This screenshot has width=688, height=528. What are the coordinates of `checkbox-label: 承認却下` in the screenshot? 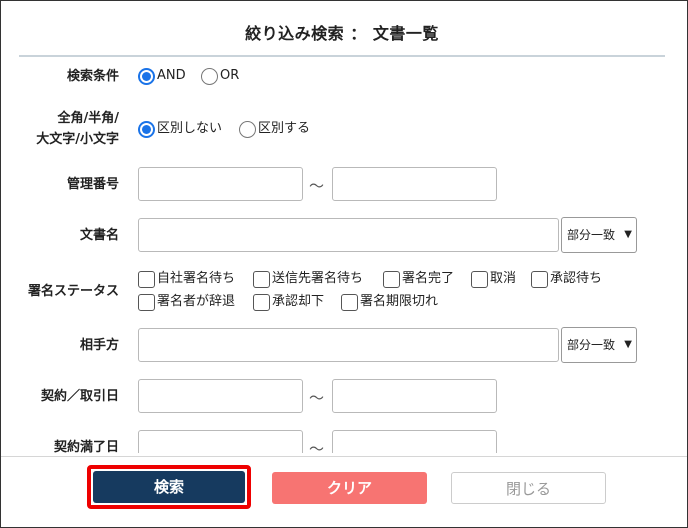 It's located at (298, 301).